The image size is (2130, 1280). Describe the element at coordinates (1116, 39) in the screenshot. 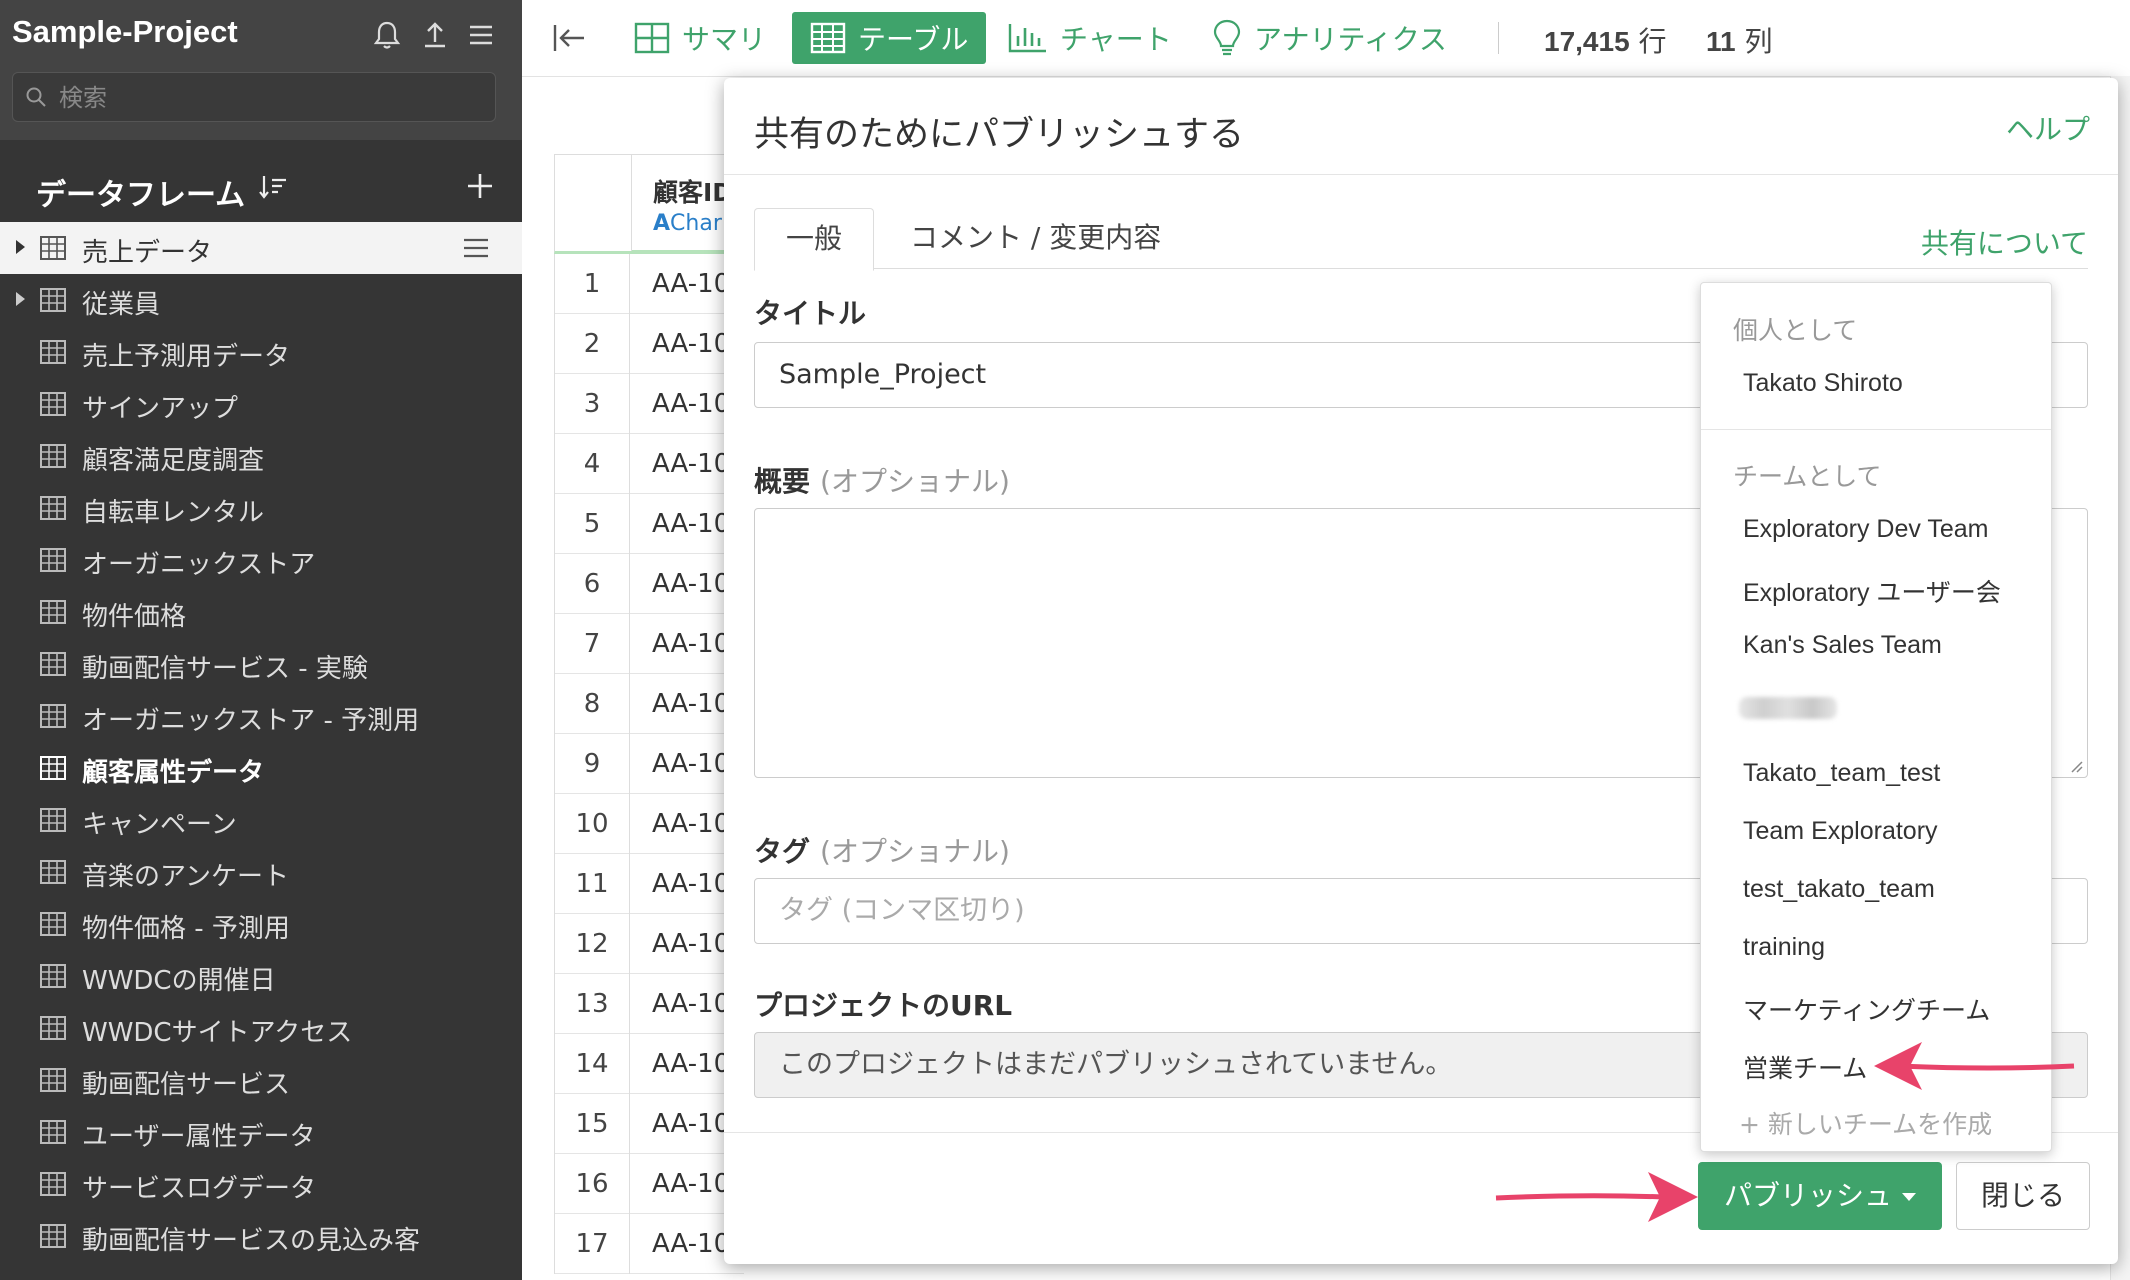

I see `tab-chart-label: チャート` at that location.